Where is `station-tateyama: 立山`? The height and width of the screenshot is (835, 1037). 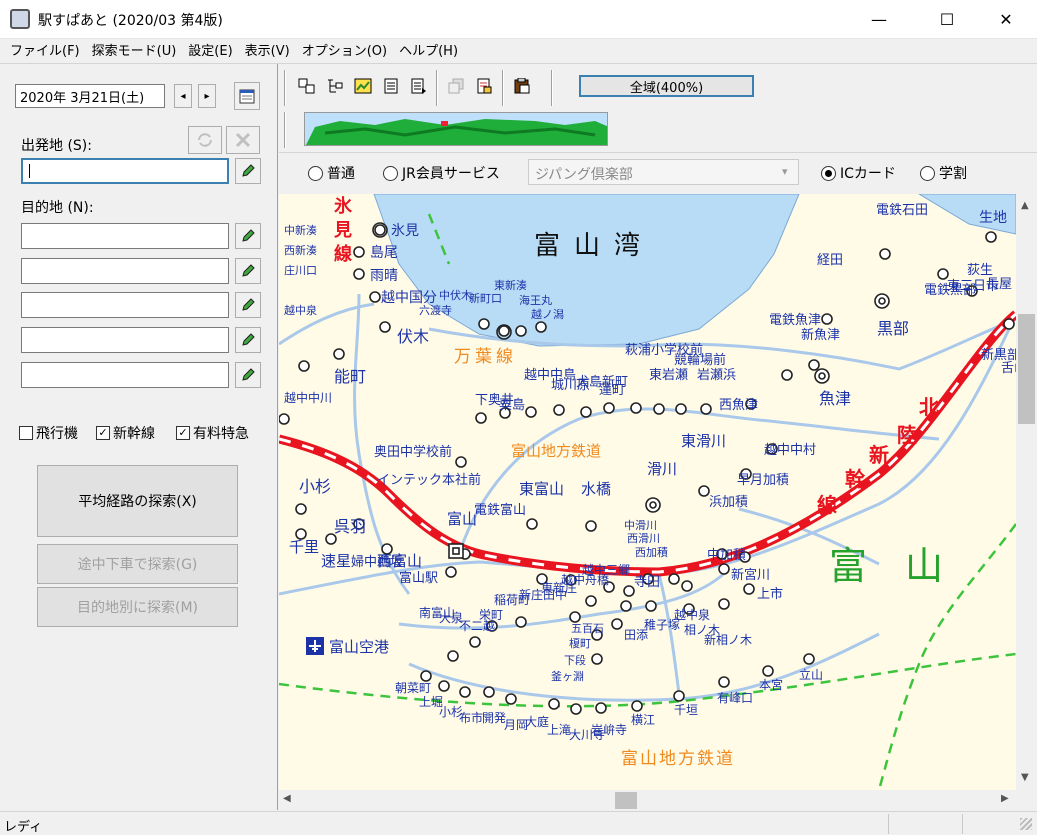 station-tateyama: 立山 is located at coordinates (811, 674).